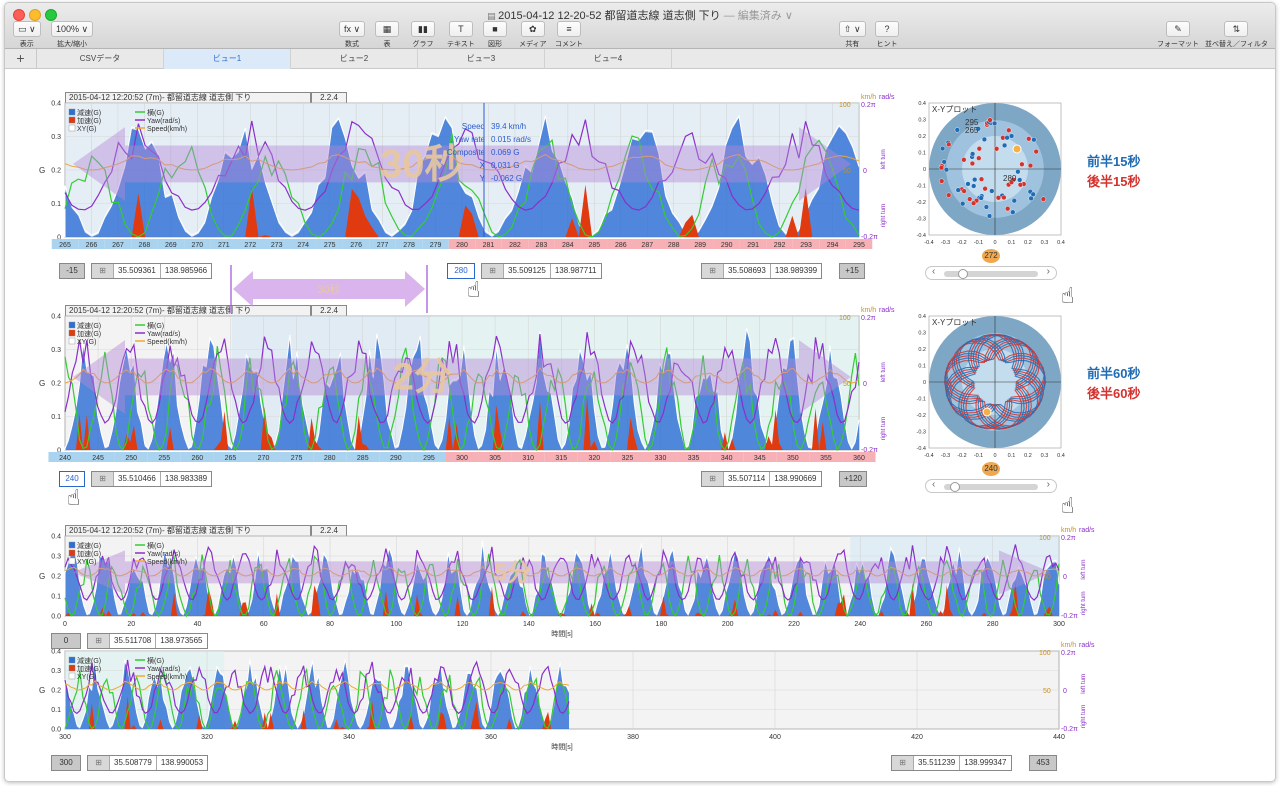 The image size is (1280, 786). I want to click on step-back-15-button: -15, so click(72, 271).